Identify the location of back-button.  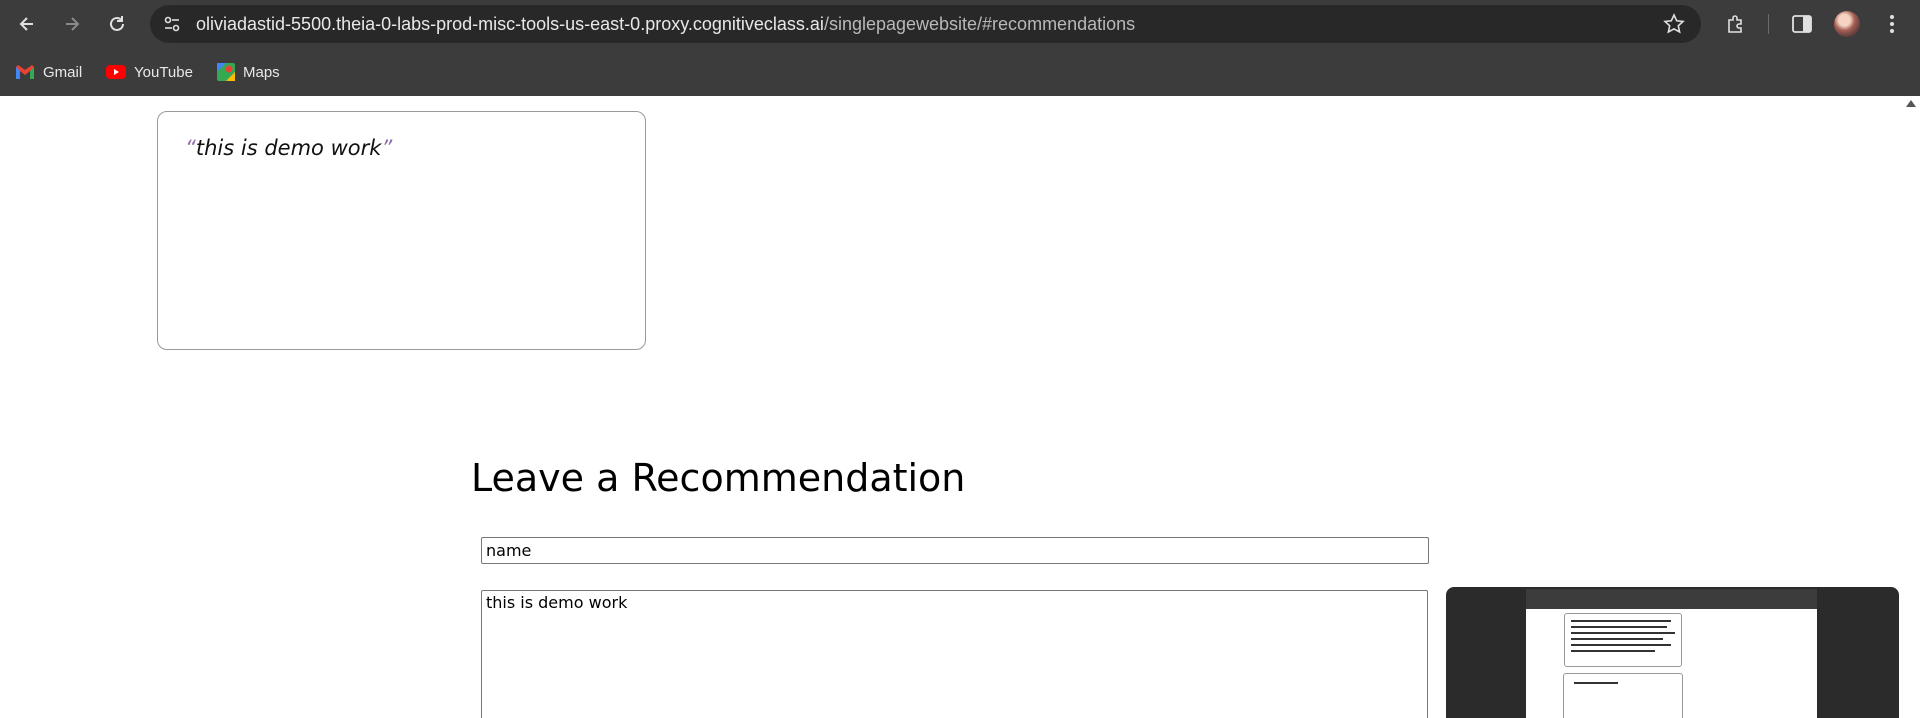
(27, 24).